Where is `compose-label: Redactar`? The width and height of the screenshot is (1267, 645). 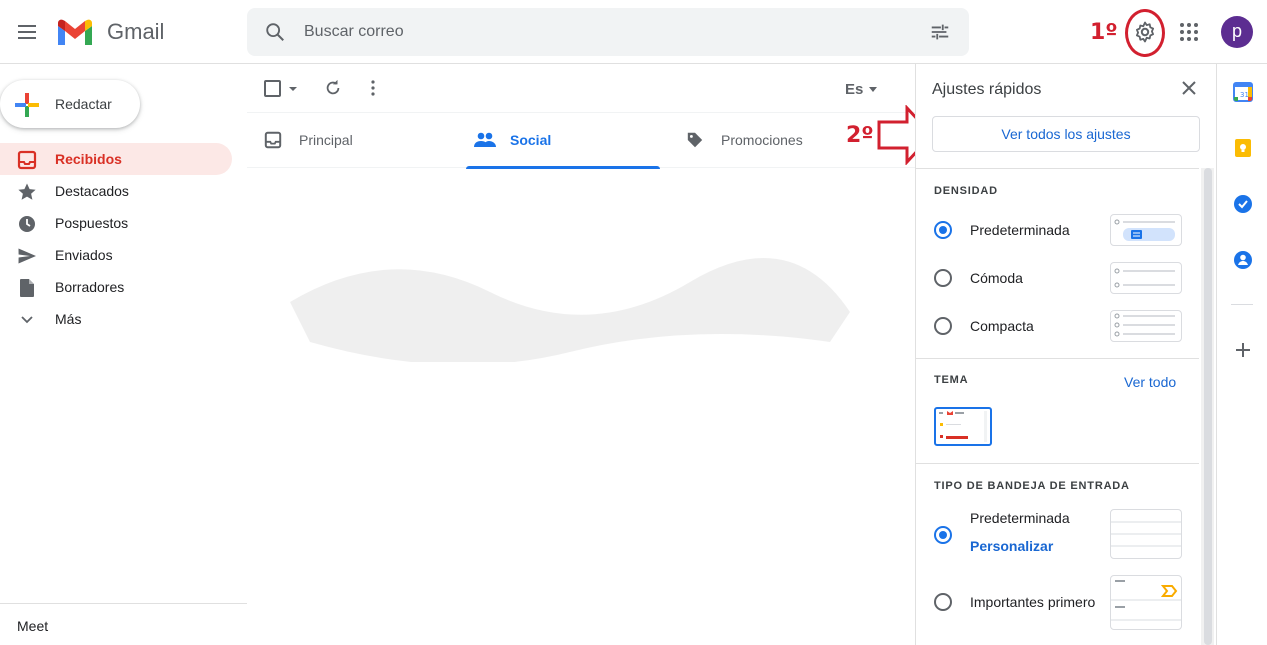
compose-label: Redactar is located at coordinates (83, 104).